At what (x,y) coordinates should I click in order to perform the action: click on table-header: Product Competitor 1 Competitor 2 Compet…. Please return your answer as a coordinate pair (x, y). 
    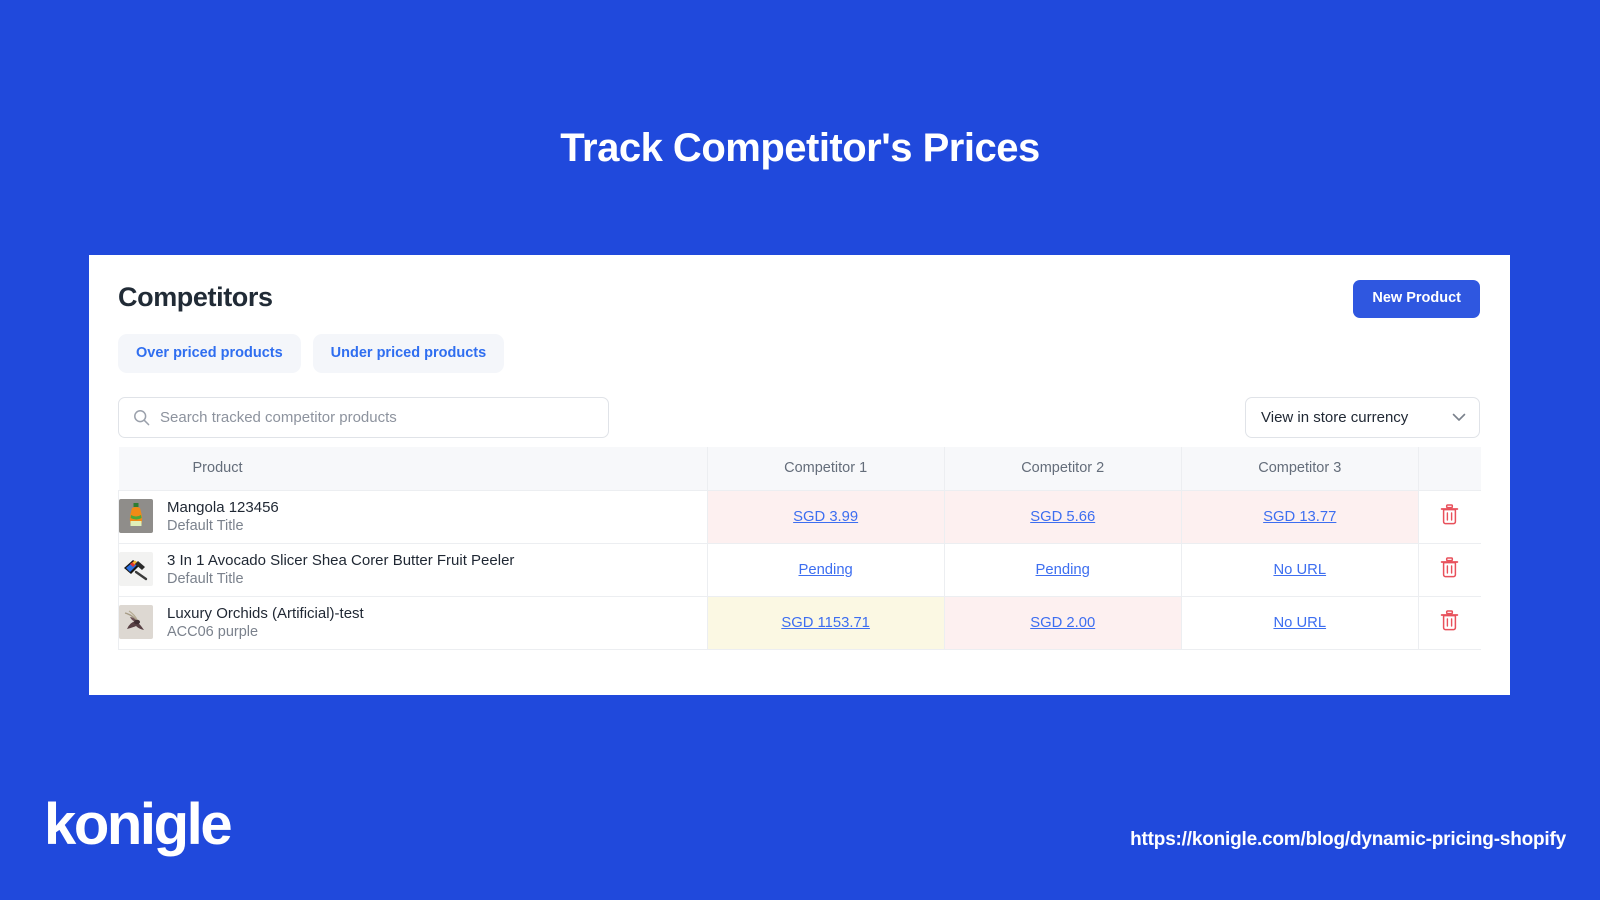
    Looking at the image, I should click on (799, 468).